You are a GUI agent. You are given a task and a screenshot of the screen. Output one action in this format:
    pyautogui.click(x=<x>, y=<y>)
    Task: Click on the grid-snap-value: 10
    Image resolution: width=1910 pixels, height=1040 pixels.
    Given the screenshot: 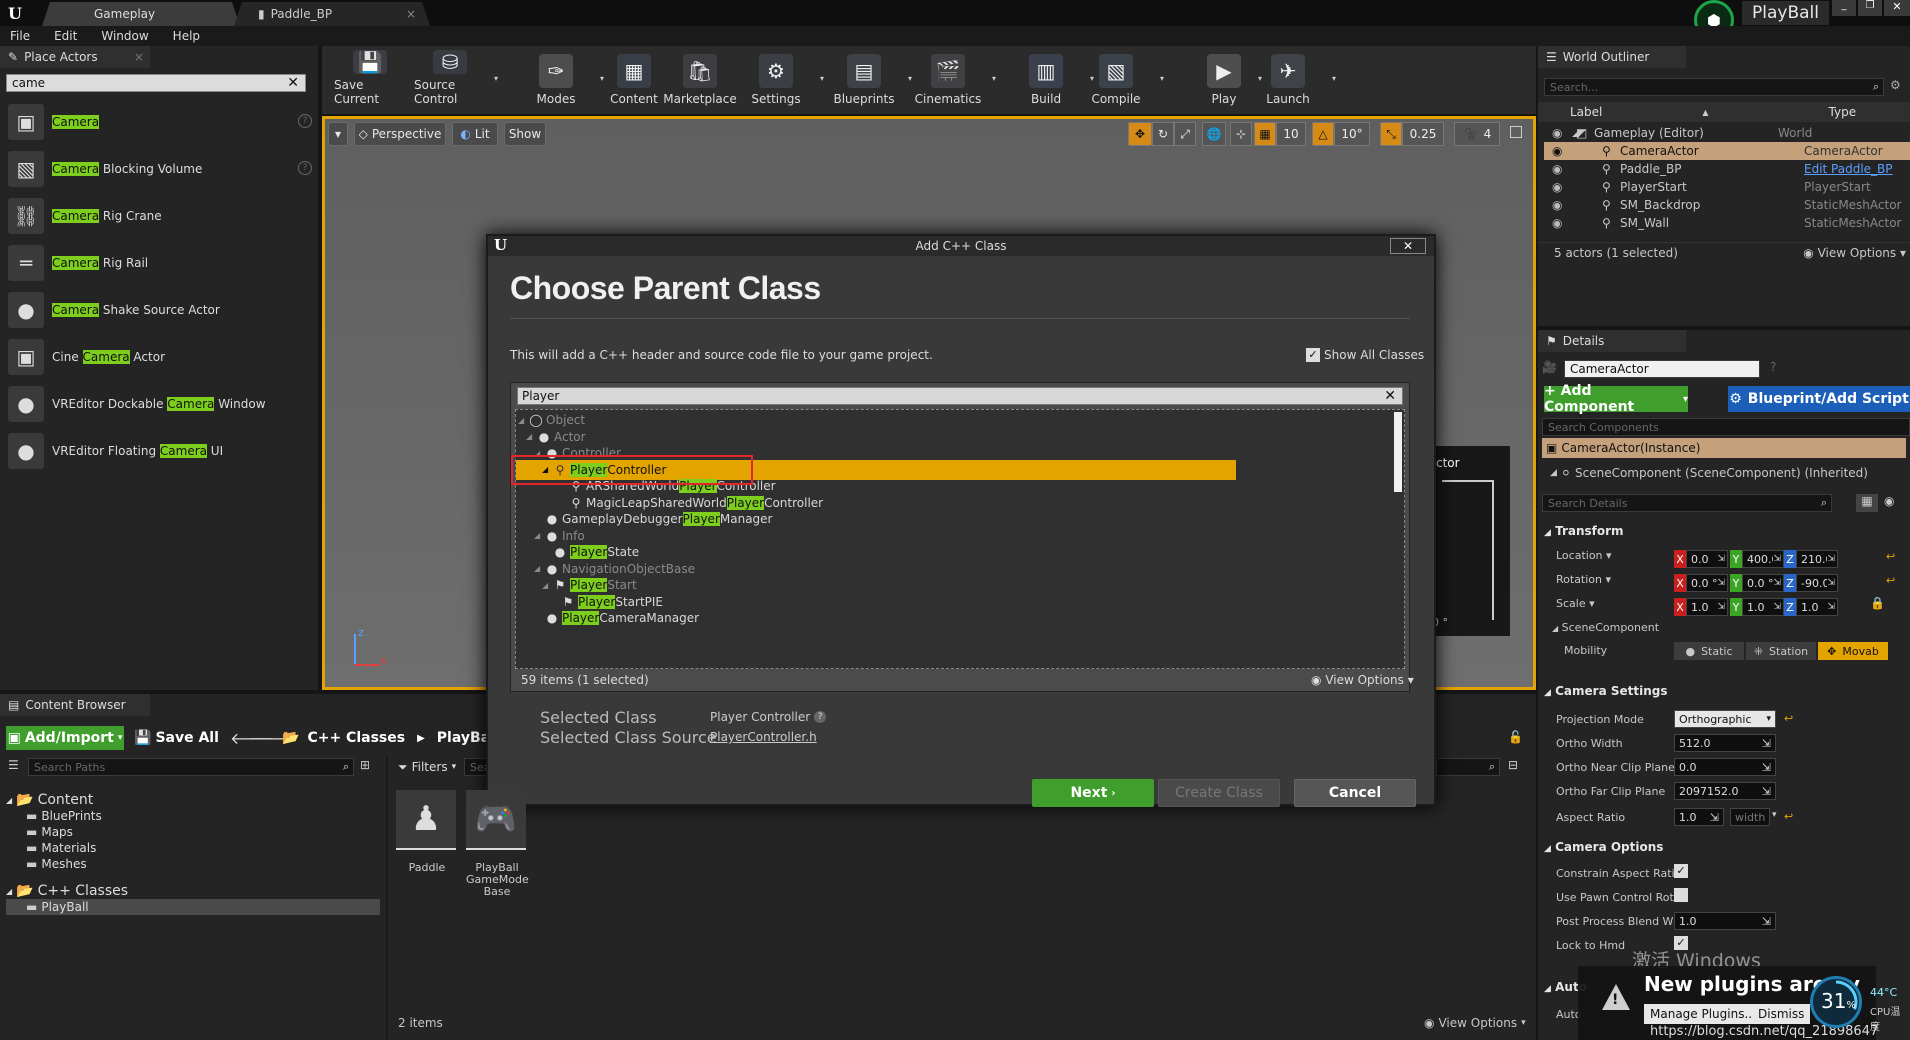 What is the action you would take?
    pyautogui.click(x=1291, y=134)
    